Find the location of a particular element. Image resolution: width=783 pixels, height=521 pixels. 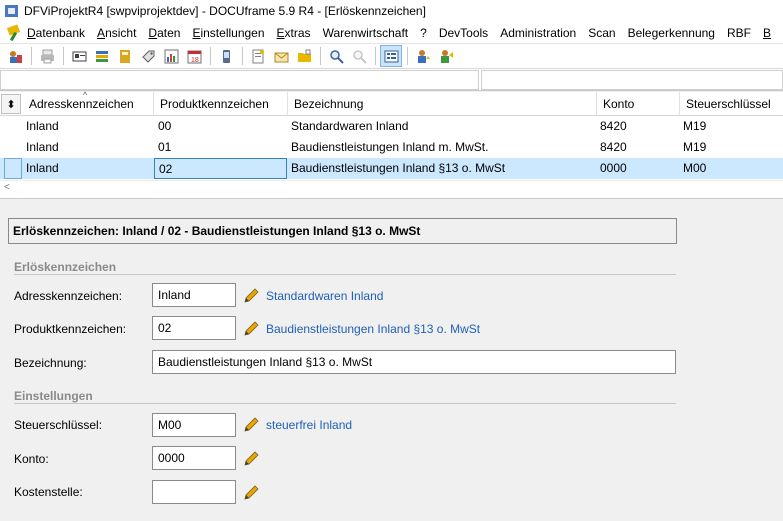

system-menu-icon is located at coordinates (13, 32).